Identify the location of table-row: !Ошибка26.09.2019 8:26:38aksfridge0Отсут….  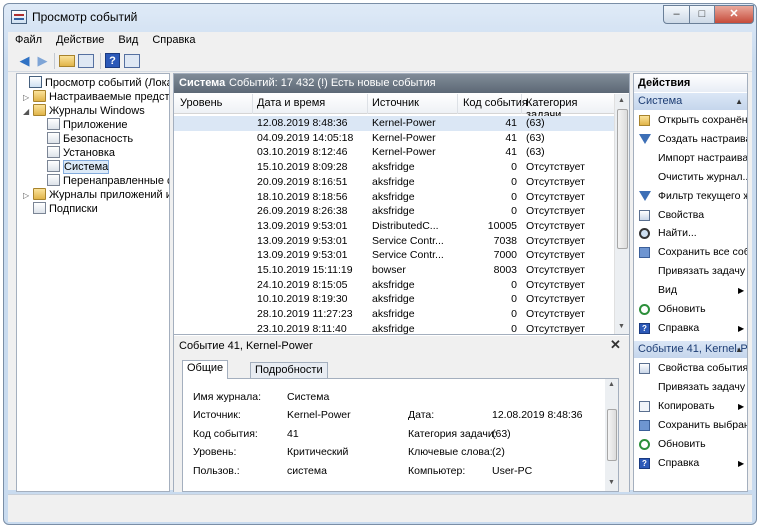
(394, 211).